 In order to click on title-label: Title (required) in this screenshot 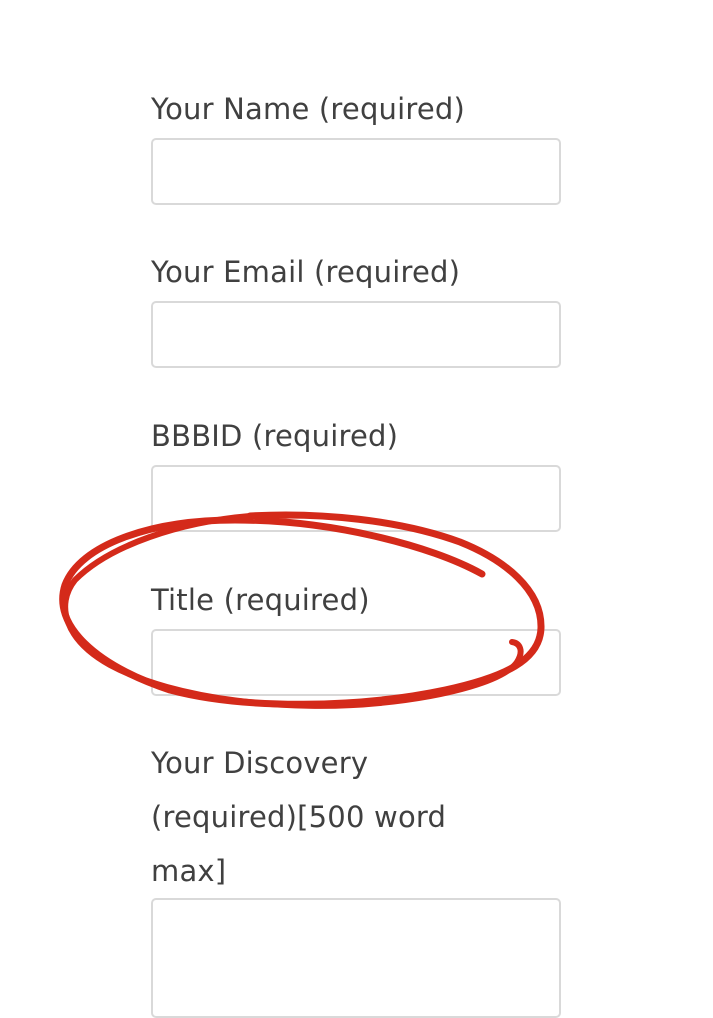, I will do `click(260, 600)`.